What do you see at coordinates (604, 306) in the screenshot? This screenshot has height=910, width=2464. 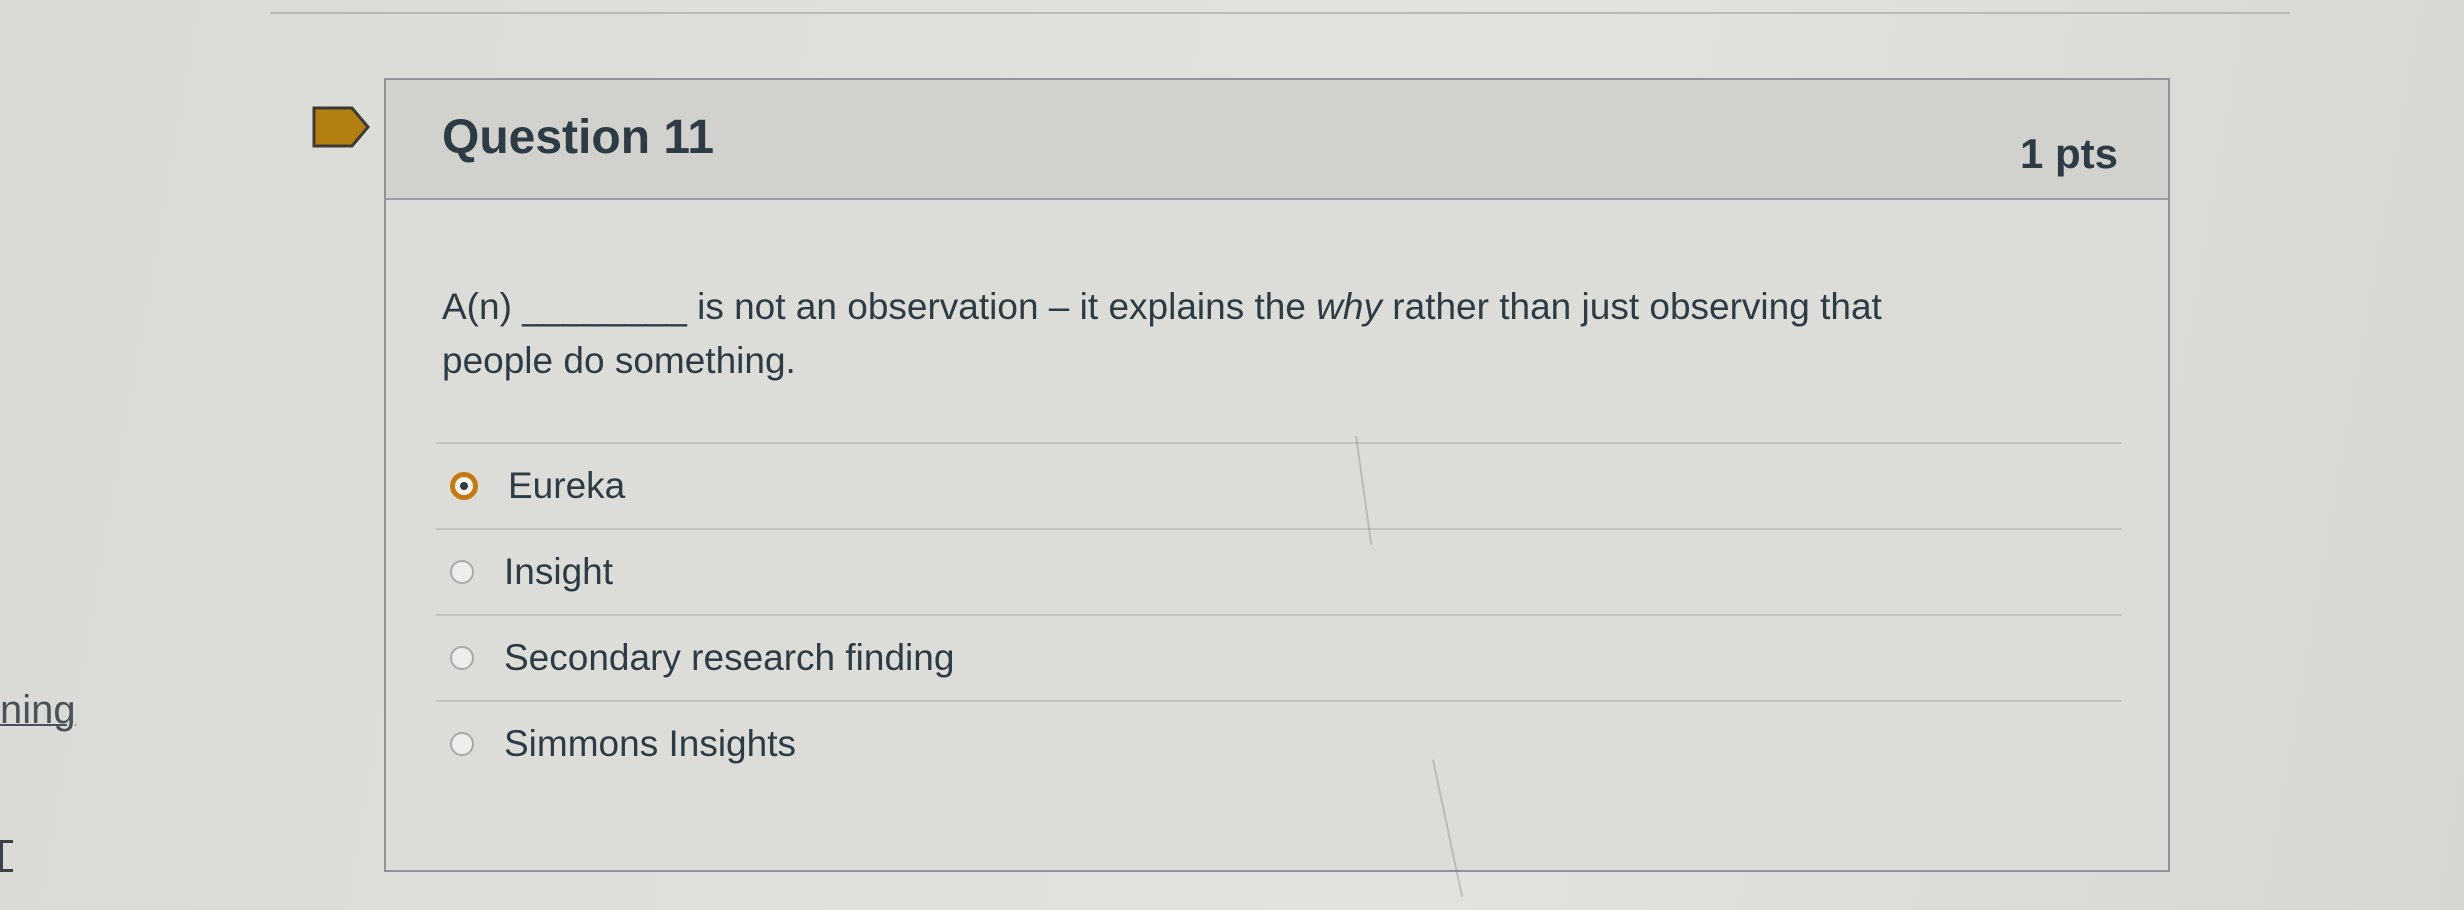 I see `question-blank: ________` at bounding box center [604, 306].